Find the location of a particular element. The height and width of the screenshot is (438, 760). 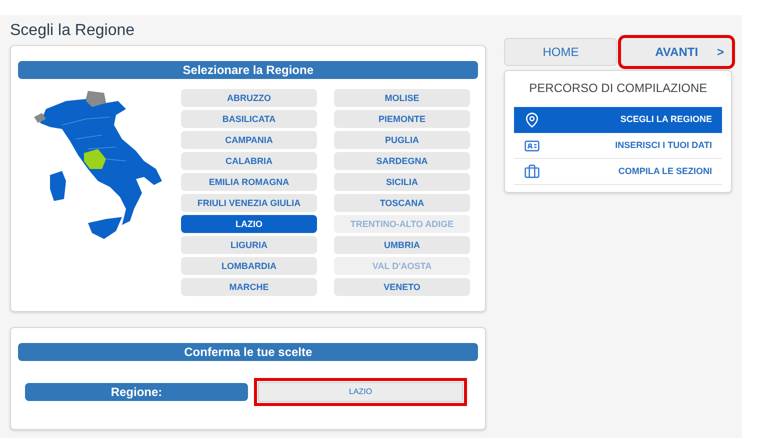

step-label: INSERISCI I TUOI DATI is located at coordinates (663, 145).